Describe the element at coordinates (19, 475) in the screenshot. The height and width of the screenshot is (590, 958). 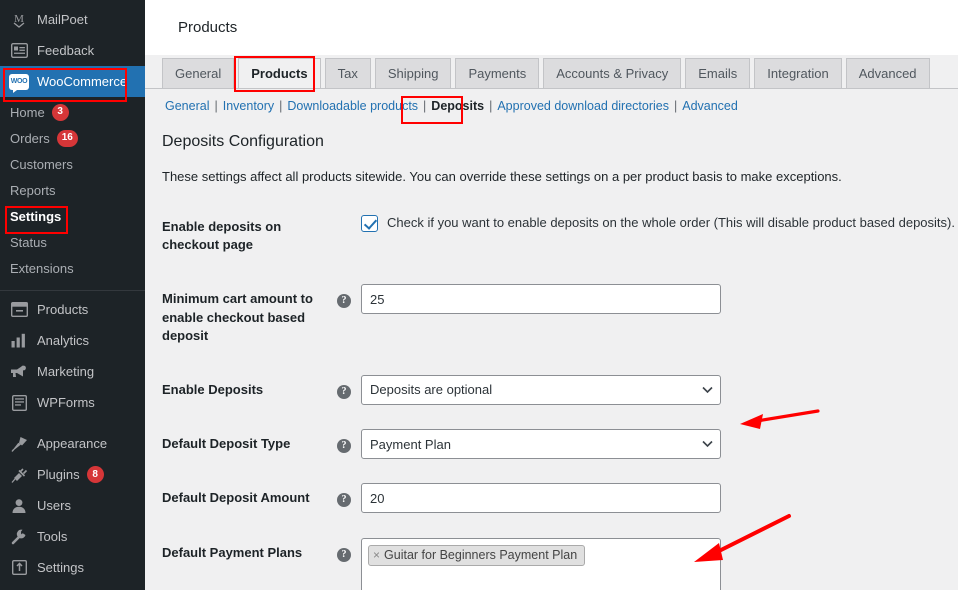
I see `plugins-icon` at that location.